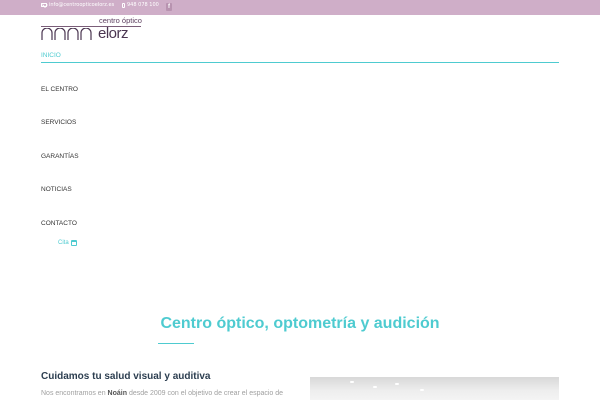  Describe the element at coordinates (81, 5) in the screenshot. I see `email-text: info@centroopticoelorz.es` at that location.